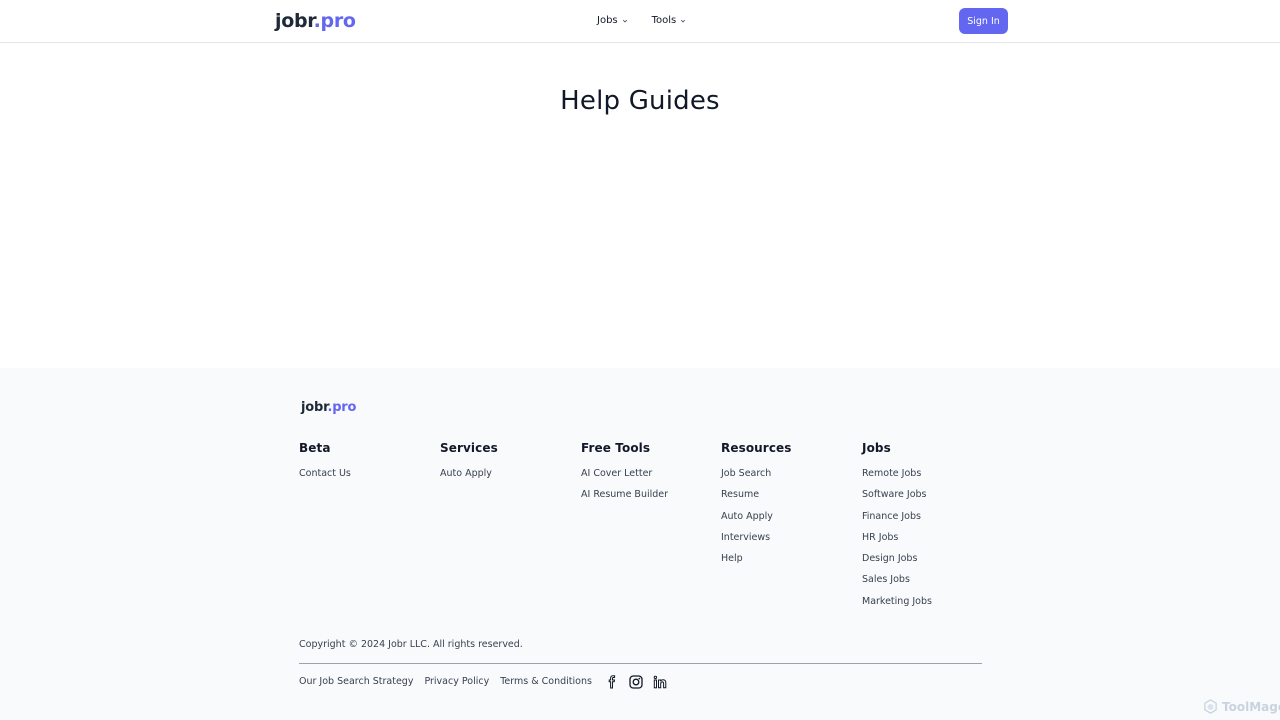 Image resolution: width=1280 pixels, height=720 pixels. What do you see at coordinates (546, 681) in the screenshot?
I see `link-terms-conditions: Terms & Conditions` at bounding box center [546, 681].